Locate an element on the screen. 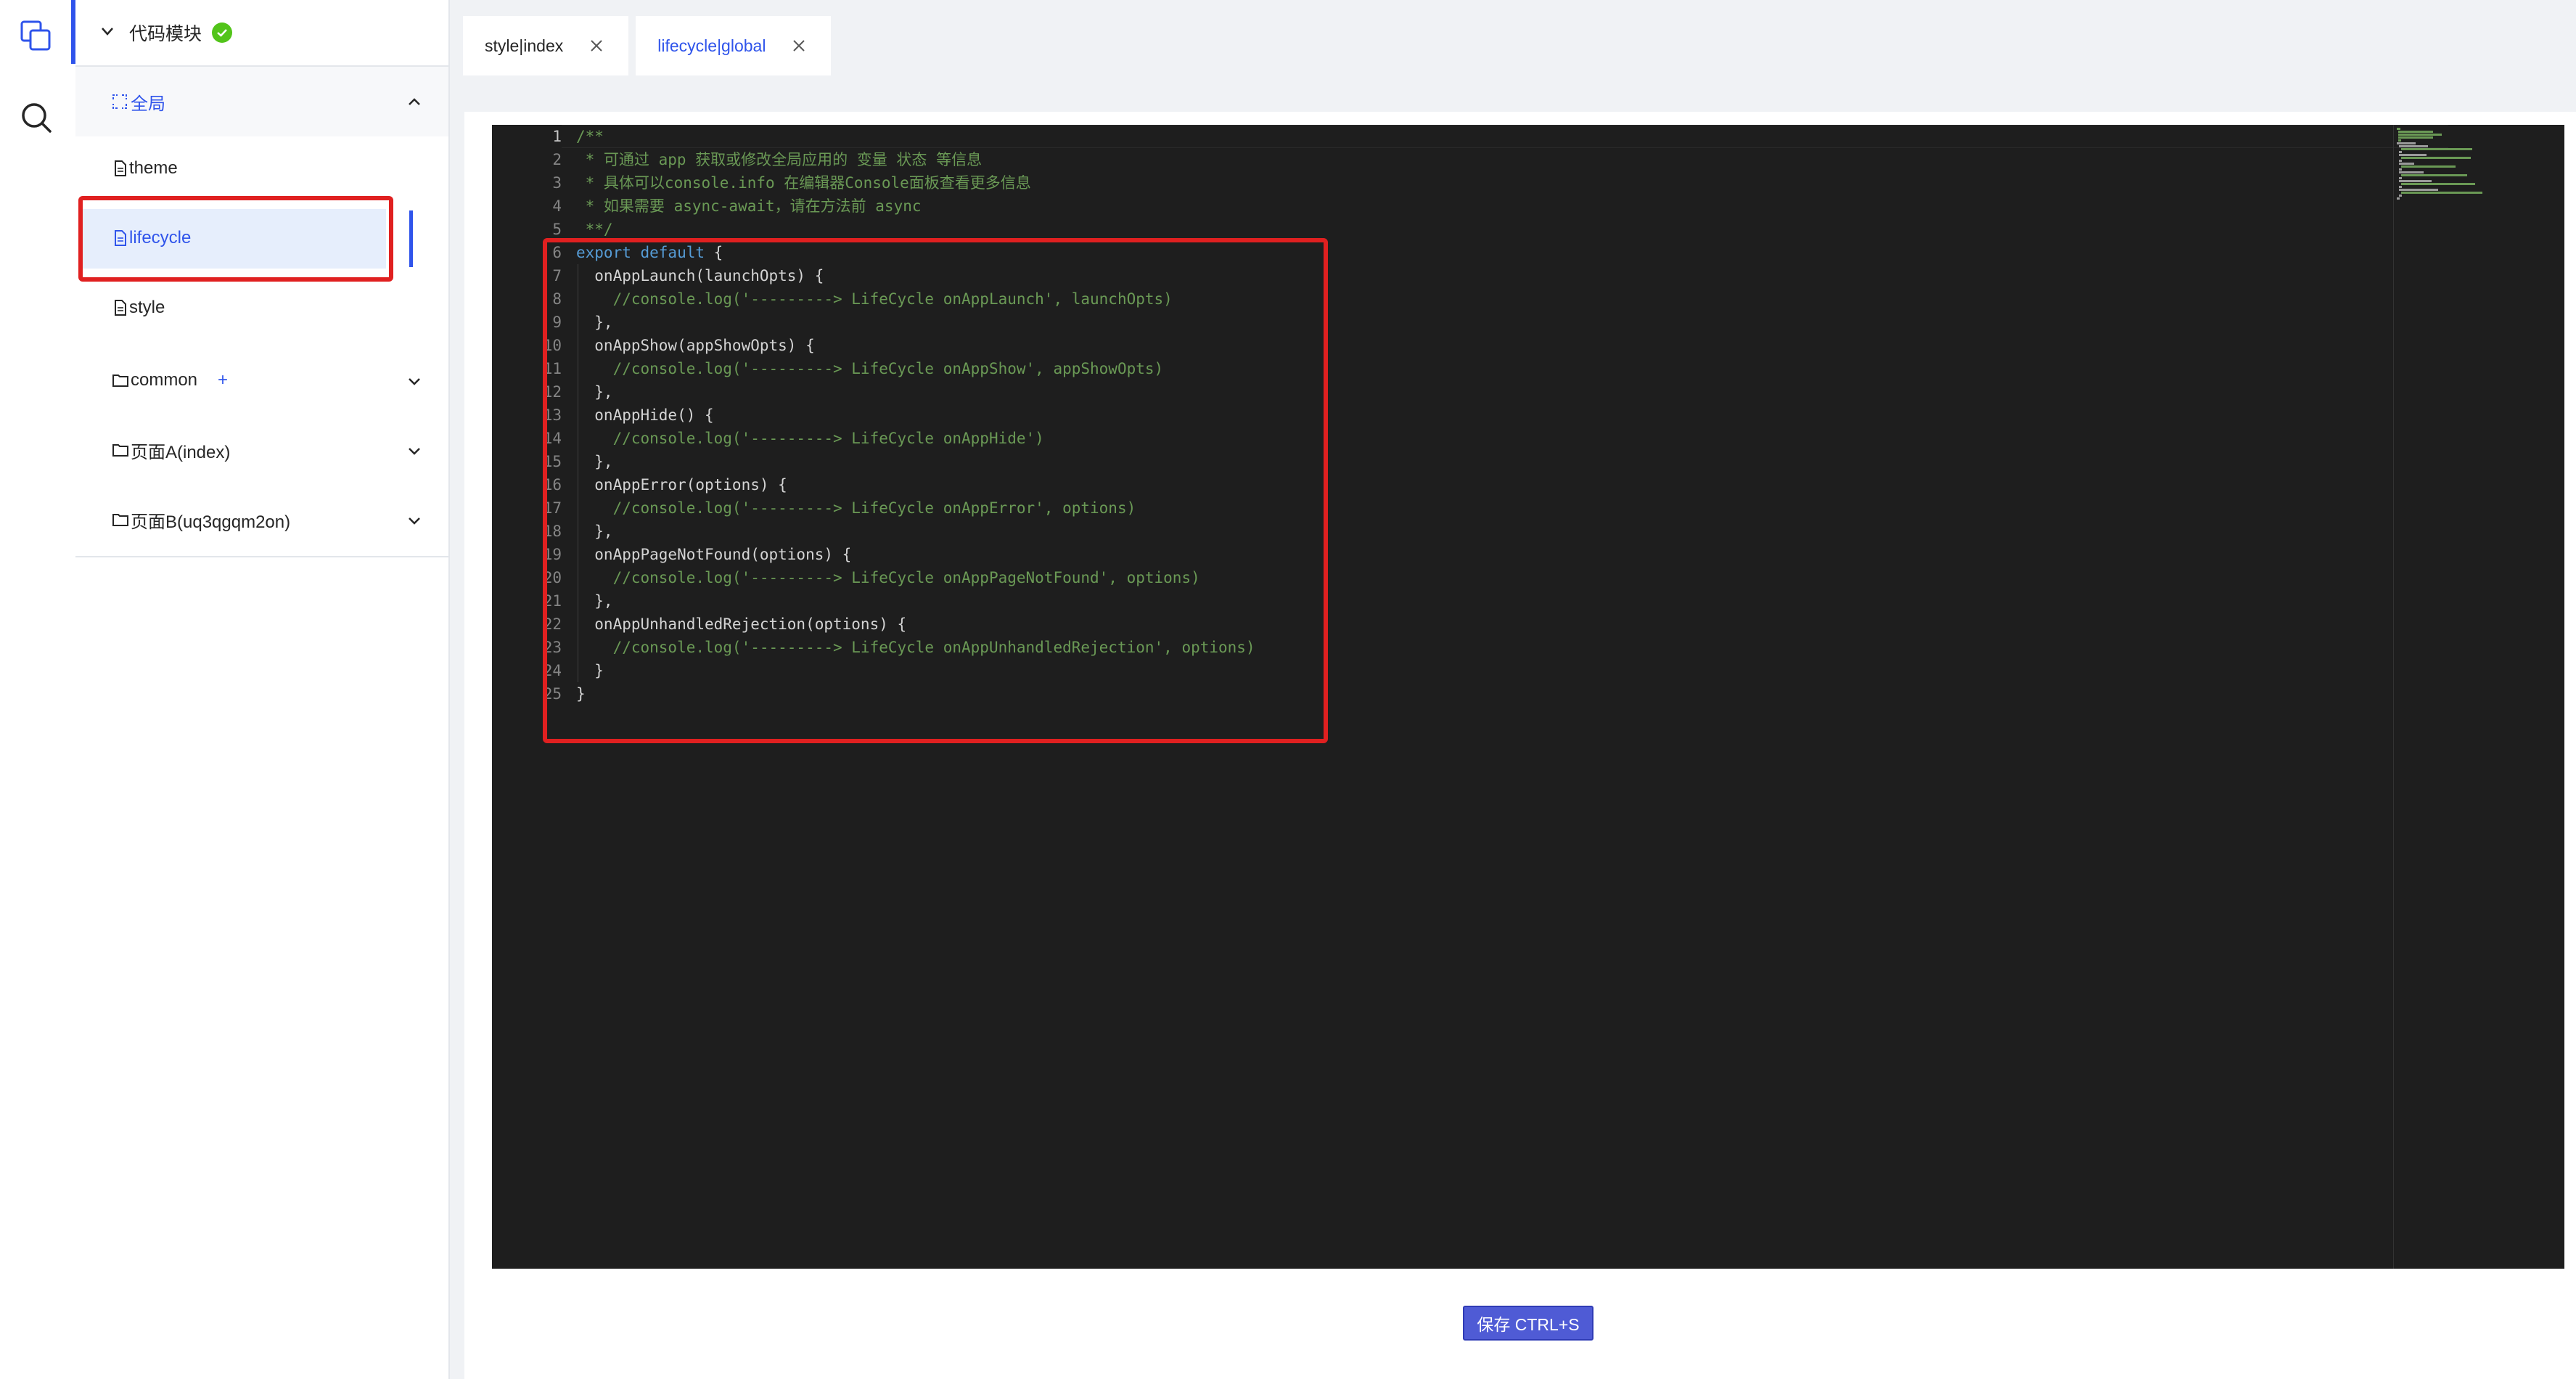  tree-file-style: style is located at coordinates (261, 308).